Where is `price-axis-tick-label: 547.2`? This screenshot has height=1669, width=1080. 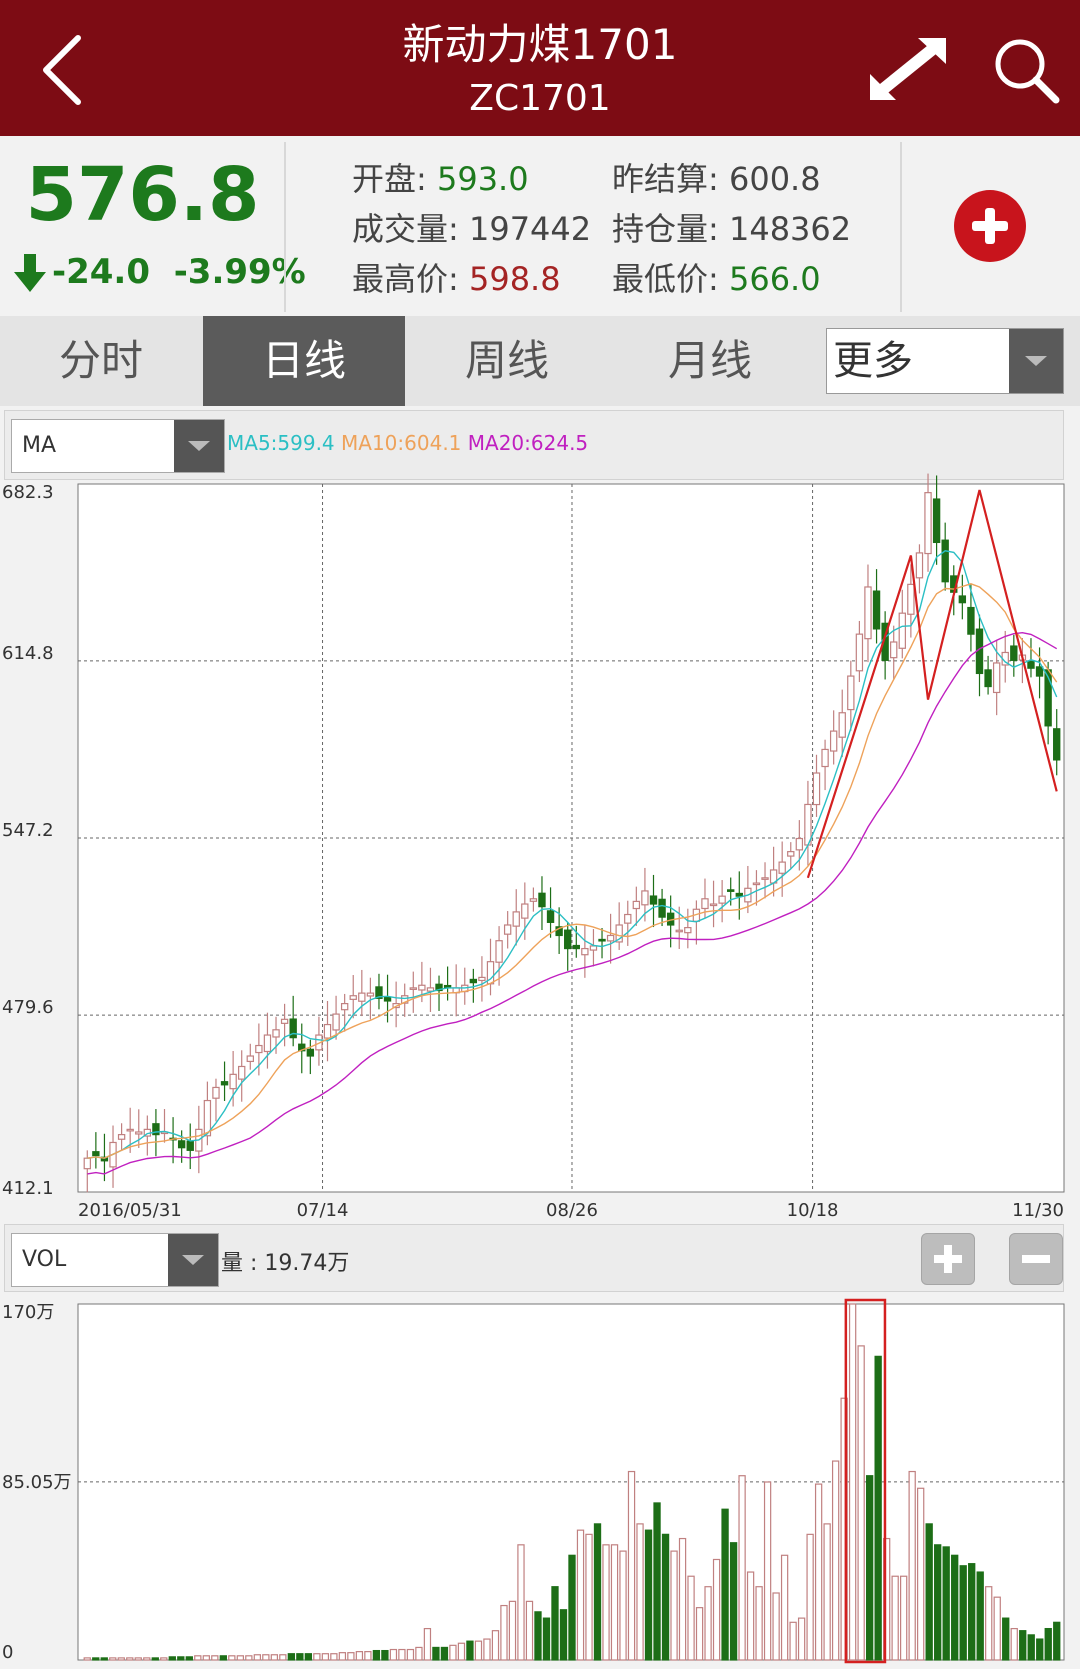 price-axis-tick-label: 547.2 is located at coordinates (28, 830).